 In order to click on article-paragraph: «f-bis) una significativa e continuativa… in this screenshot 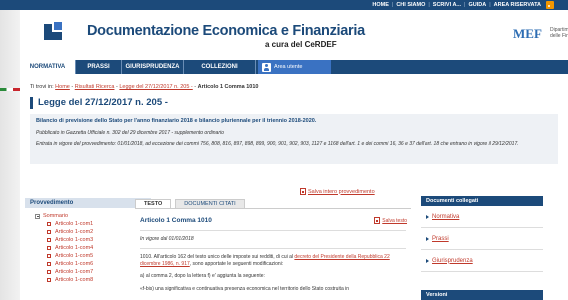, I will do `click(244, 288)`.